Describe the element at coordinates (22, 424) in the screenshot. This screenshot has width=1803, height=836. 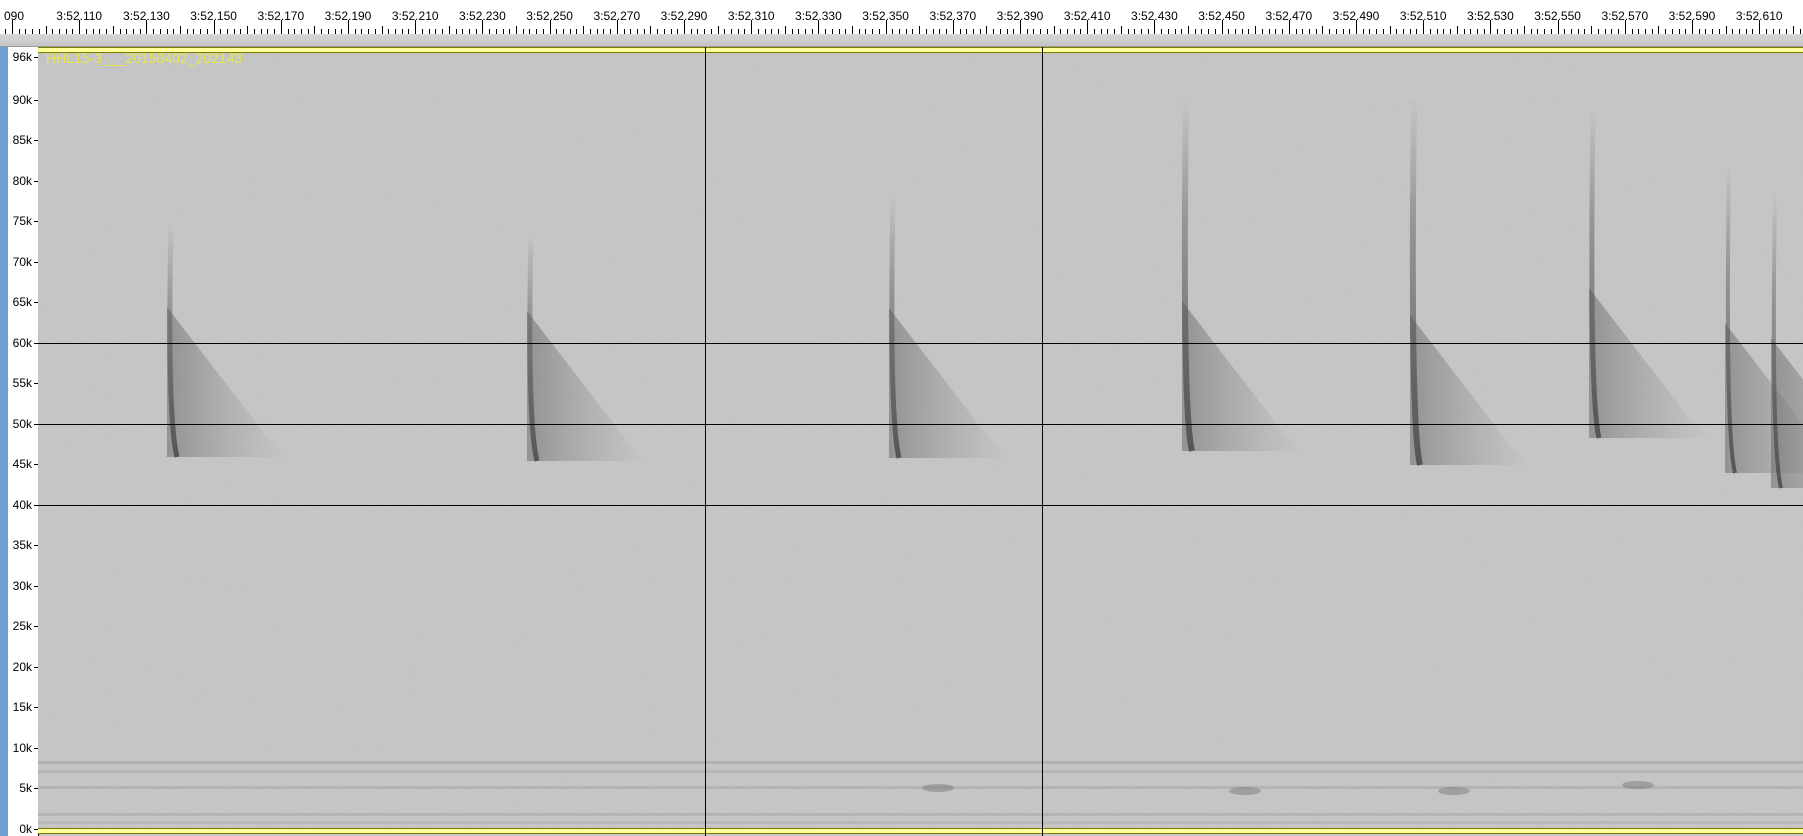
I see `frequency-label: 50k` at that location.